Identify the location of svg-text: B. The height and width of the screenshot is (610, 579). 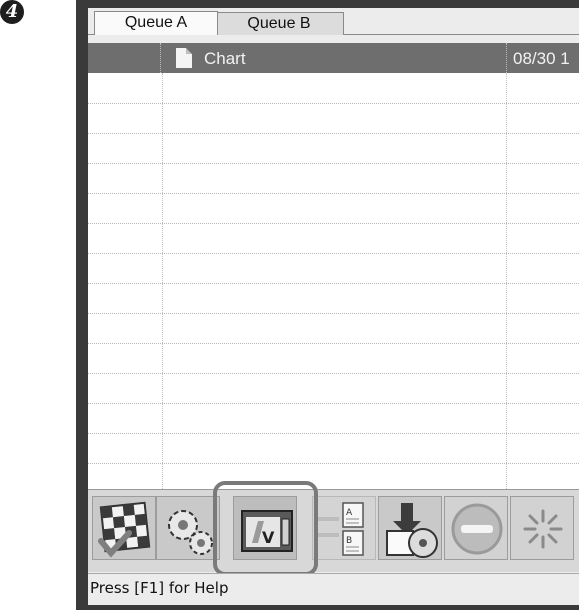
(349, 541).